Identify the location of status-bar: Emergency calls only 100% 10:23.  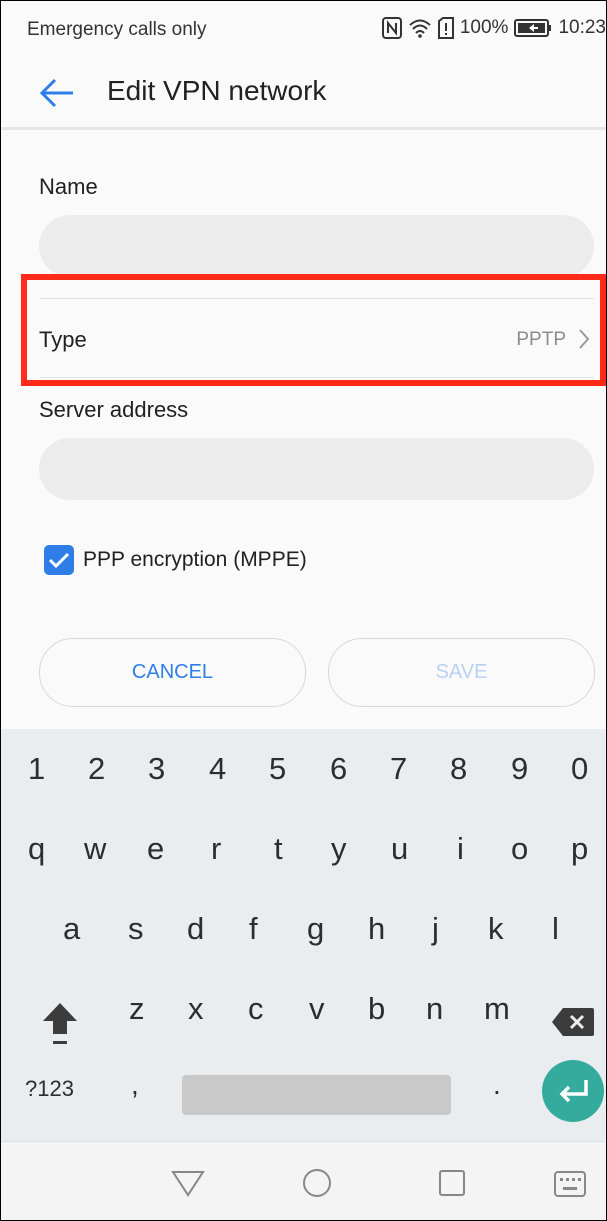
(303, 31).